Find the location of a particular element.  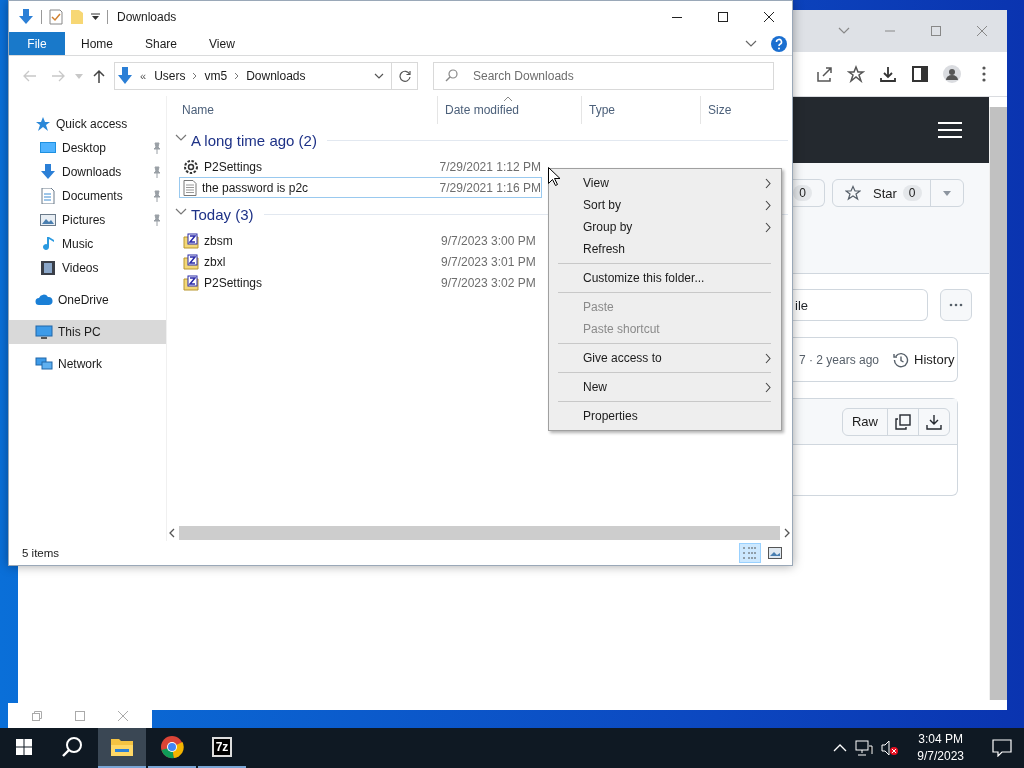

close-icon is located at coordinates (769, 16).